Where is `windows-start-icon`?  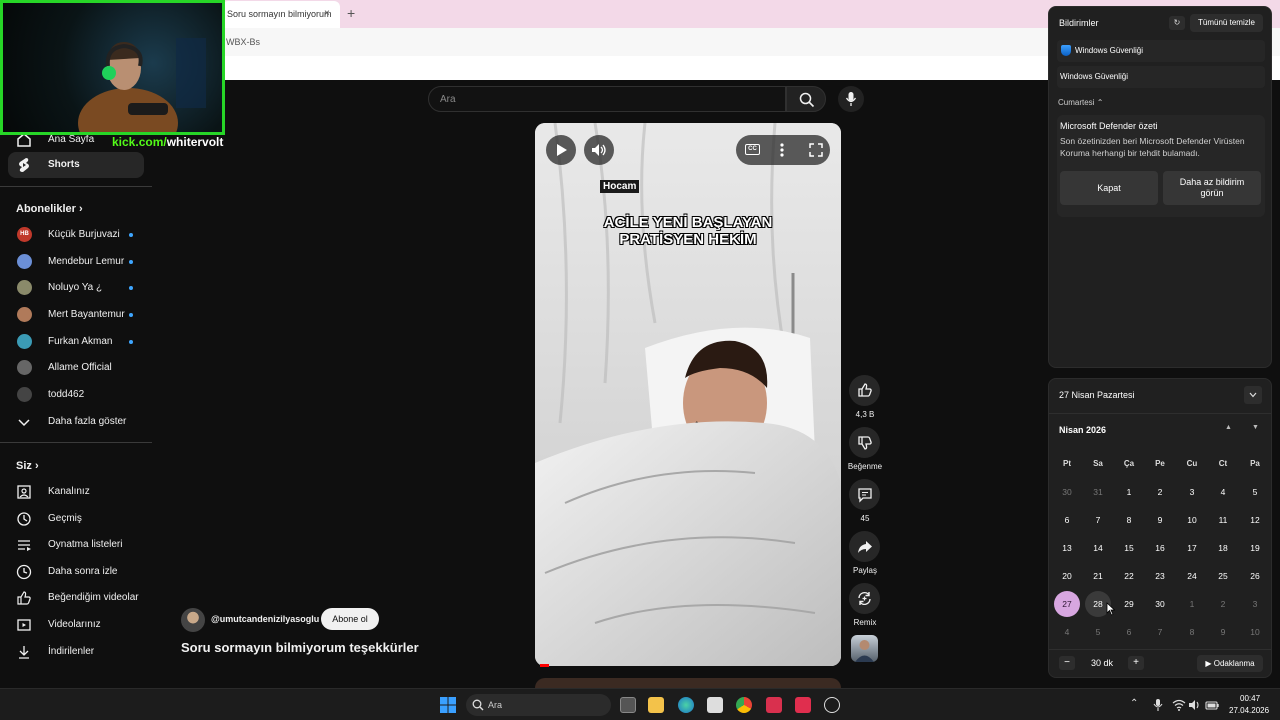 windows-start-icon is located at coordinates (448, 705).